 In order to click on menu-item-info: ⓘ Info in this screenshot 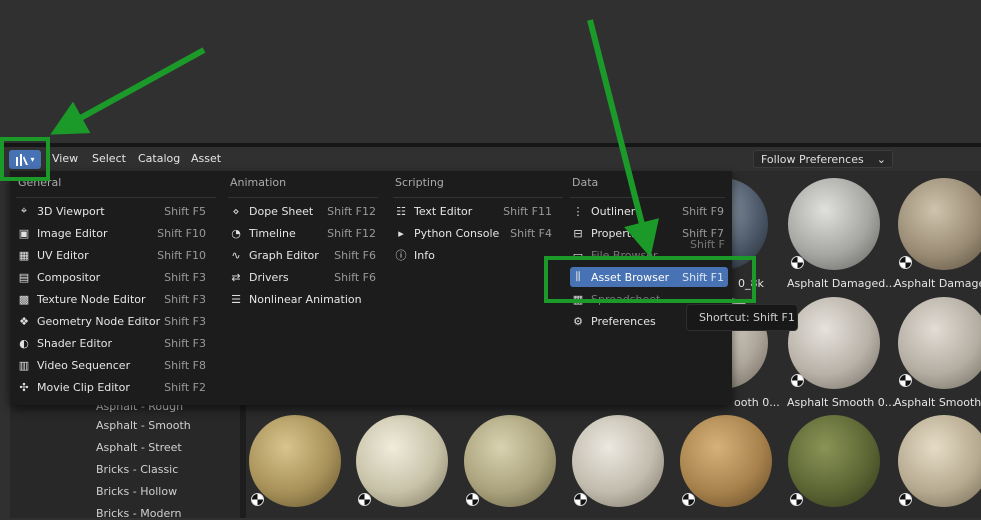, I will do `click(414, 255)`.